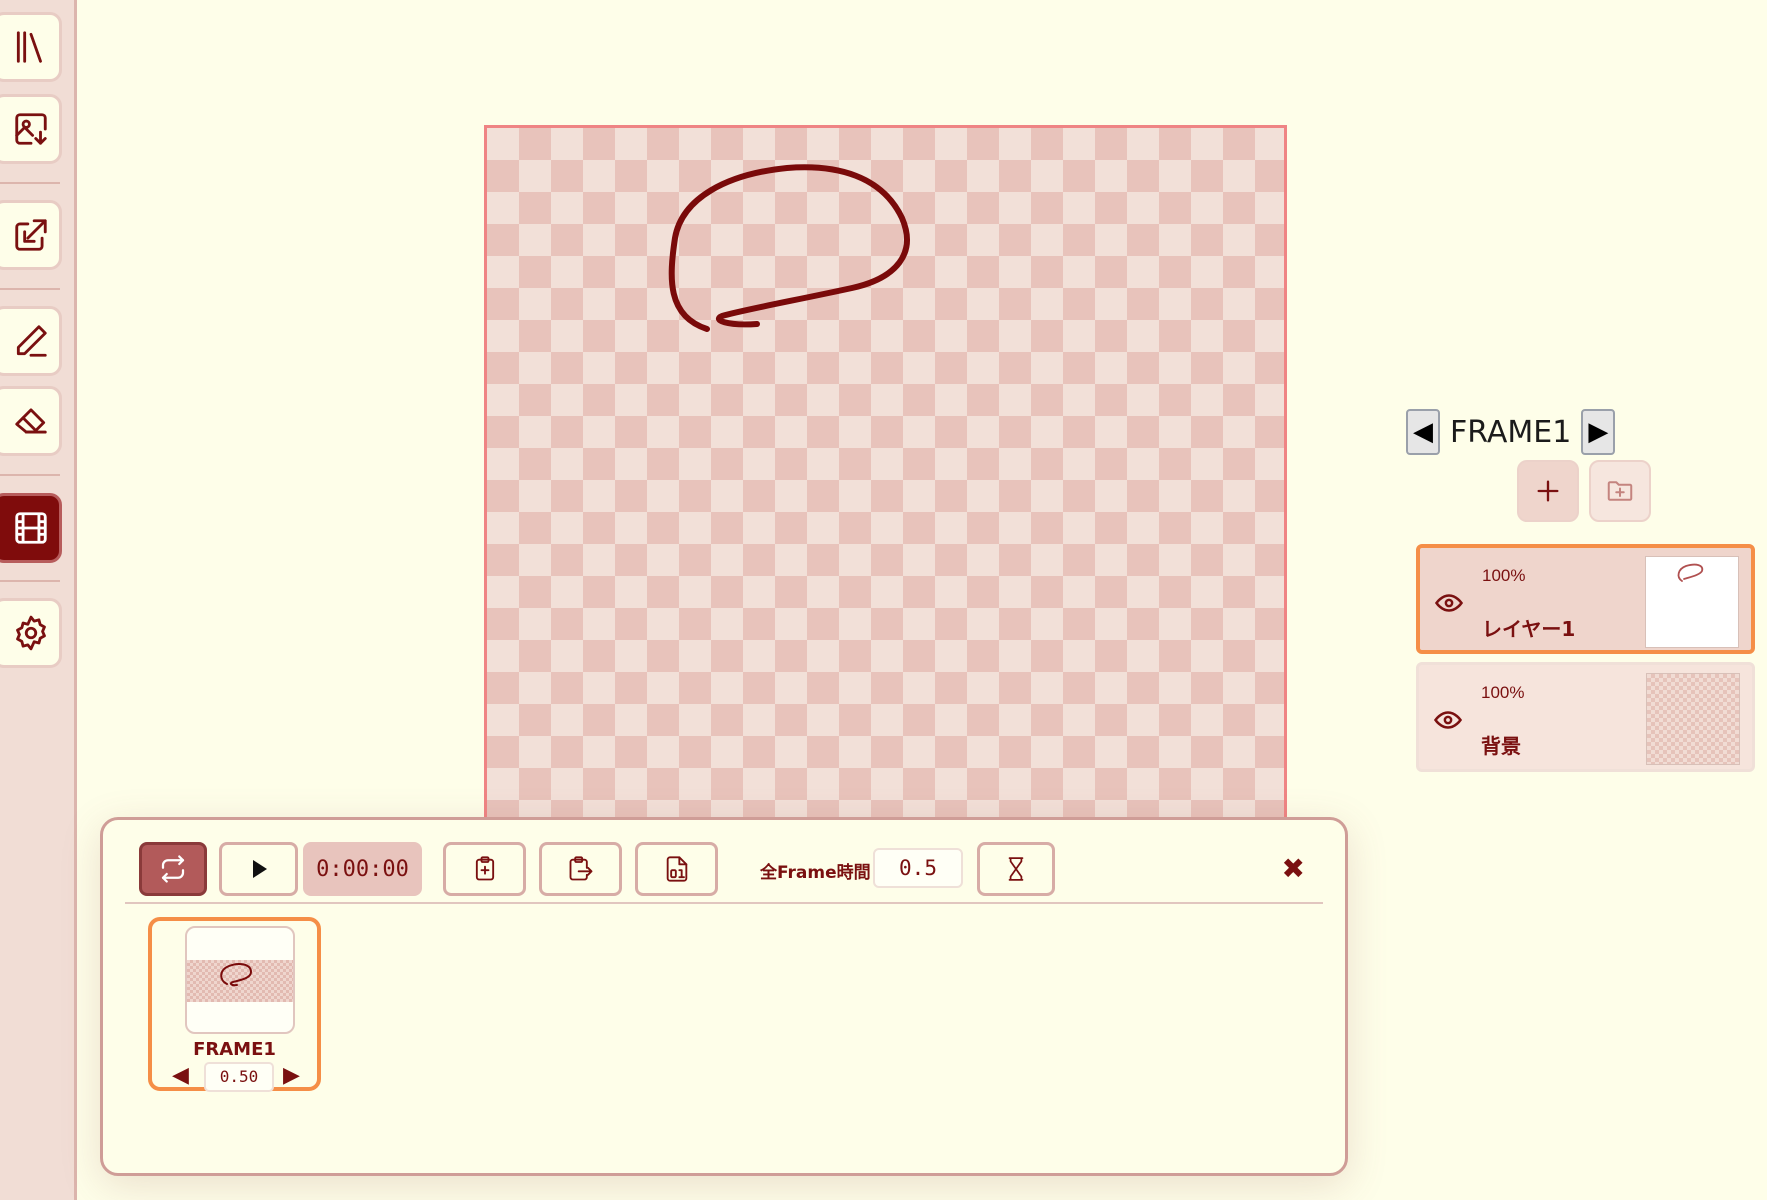  Describe the element at coordinates (1585, 599) in the screenshot. I see `layer-item: 100% レイヤー1` at that location.